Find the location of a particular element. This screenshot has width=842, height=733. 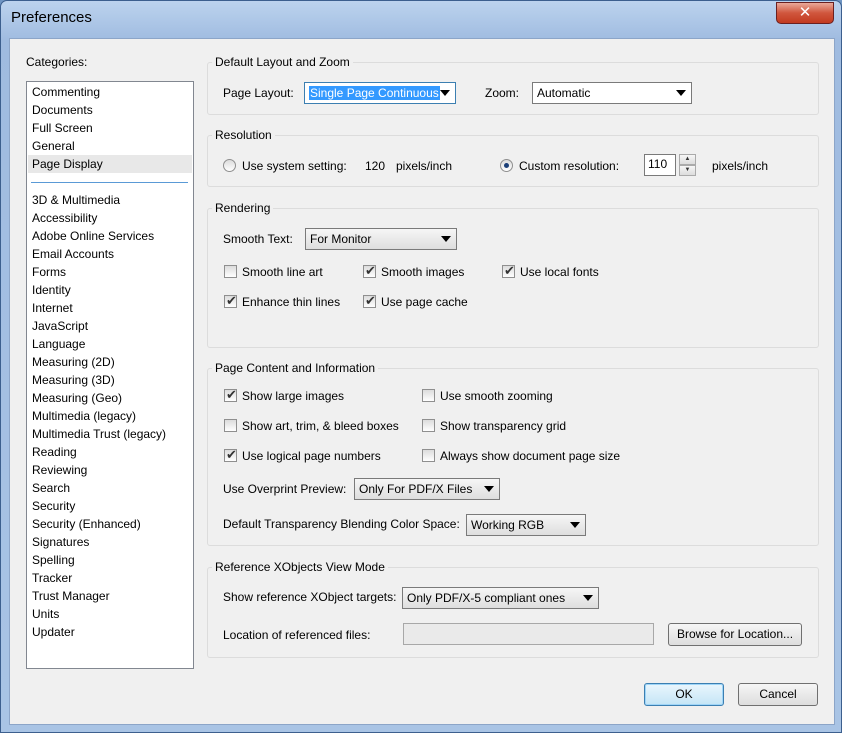

page-layout-select: Single Page Continuous is located at coordinates (380, 93).